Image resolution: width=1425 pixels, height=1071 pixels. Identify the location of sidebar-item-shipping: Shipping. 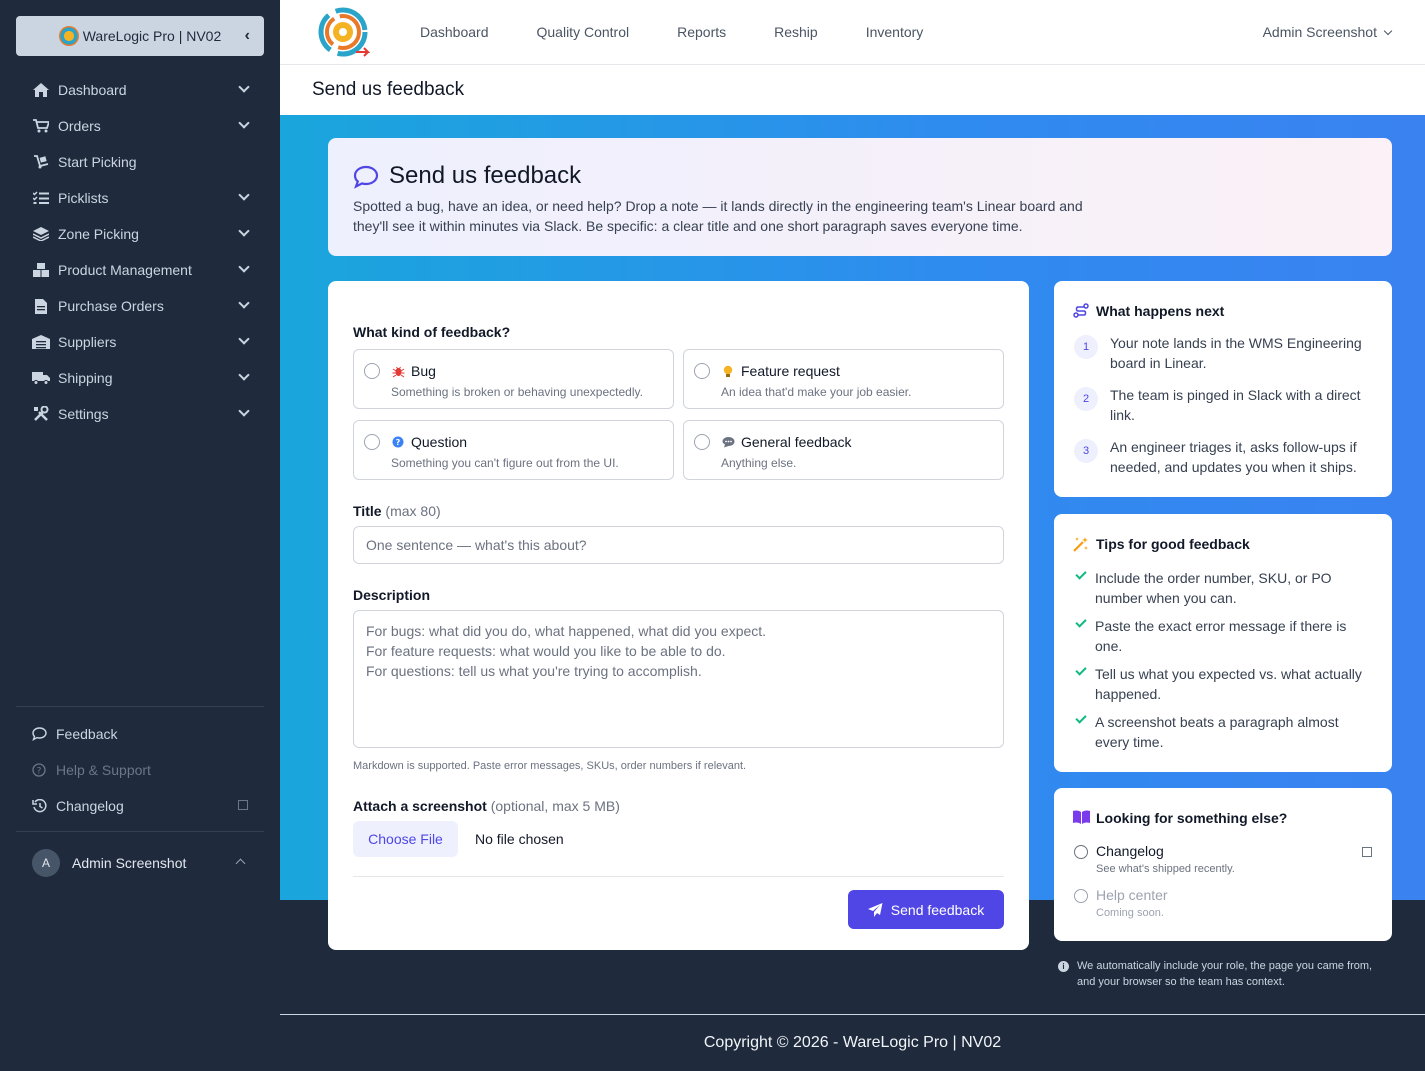
(140, 378).